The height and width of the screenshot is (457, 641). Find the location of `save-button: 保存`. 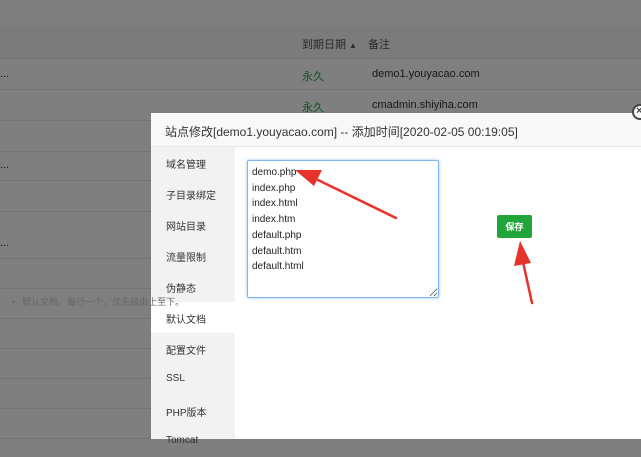

save-button: 保存 is located at coordinates (514, 226).